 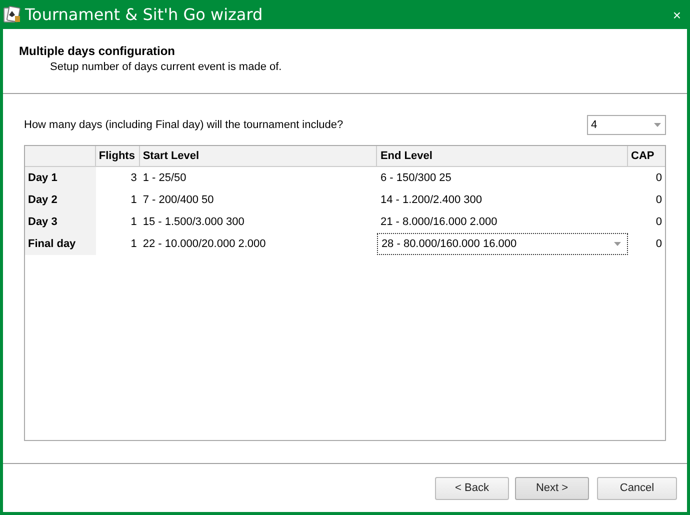 What do you see at coordinates (502, 244) in the screenshot?
I see `end-level-dropdown: 28 - 80.000/160.000 16.000` at bounding box center [502, 244].